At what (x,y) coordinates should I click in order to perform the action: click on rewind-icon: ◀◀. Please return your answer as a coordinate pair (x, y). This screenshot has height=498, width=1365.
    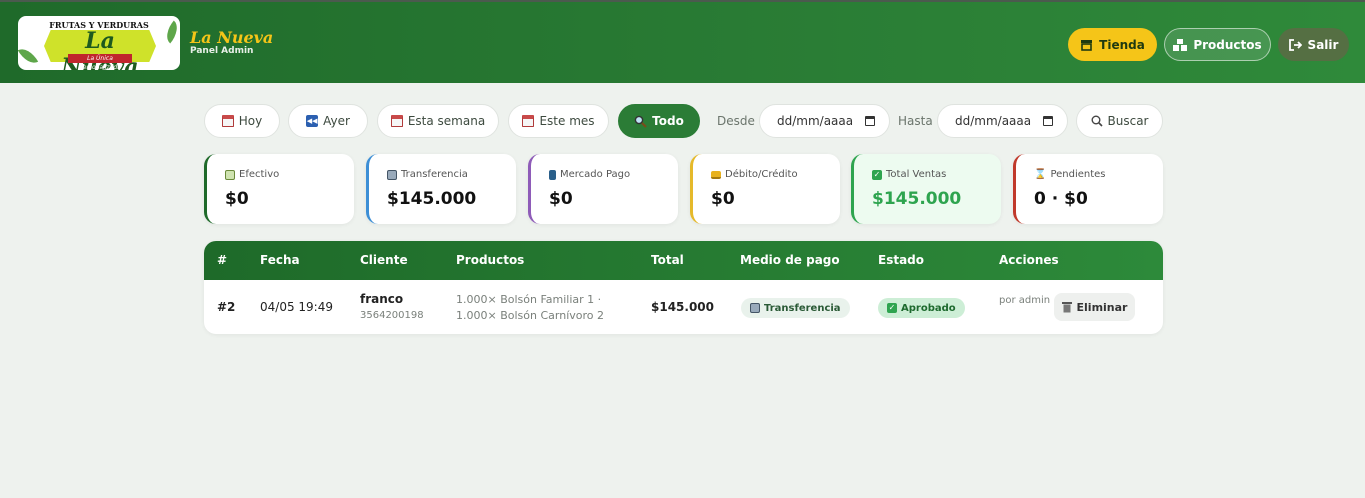
    Looking at the image, I should click on (312, 121).